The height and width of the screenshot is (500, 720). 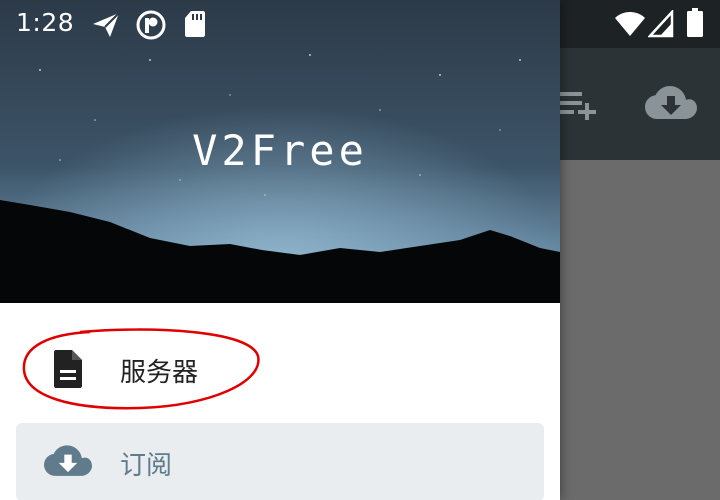 I want to click on document-icon, so click(x=68, y=369).